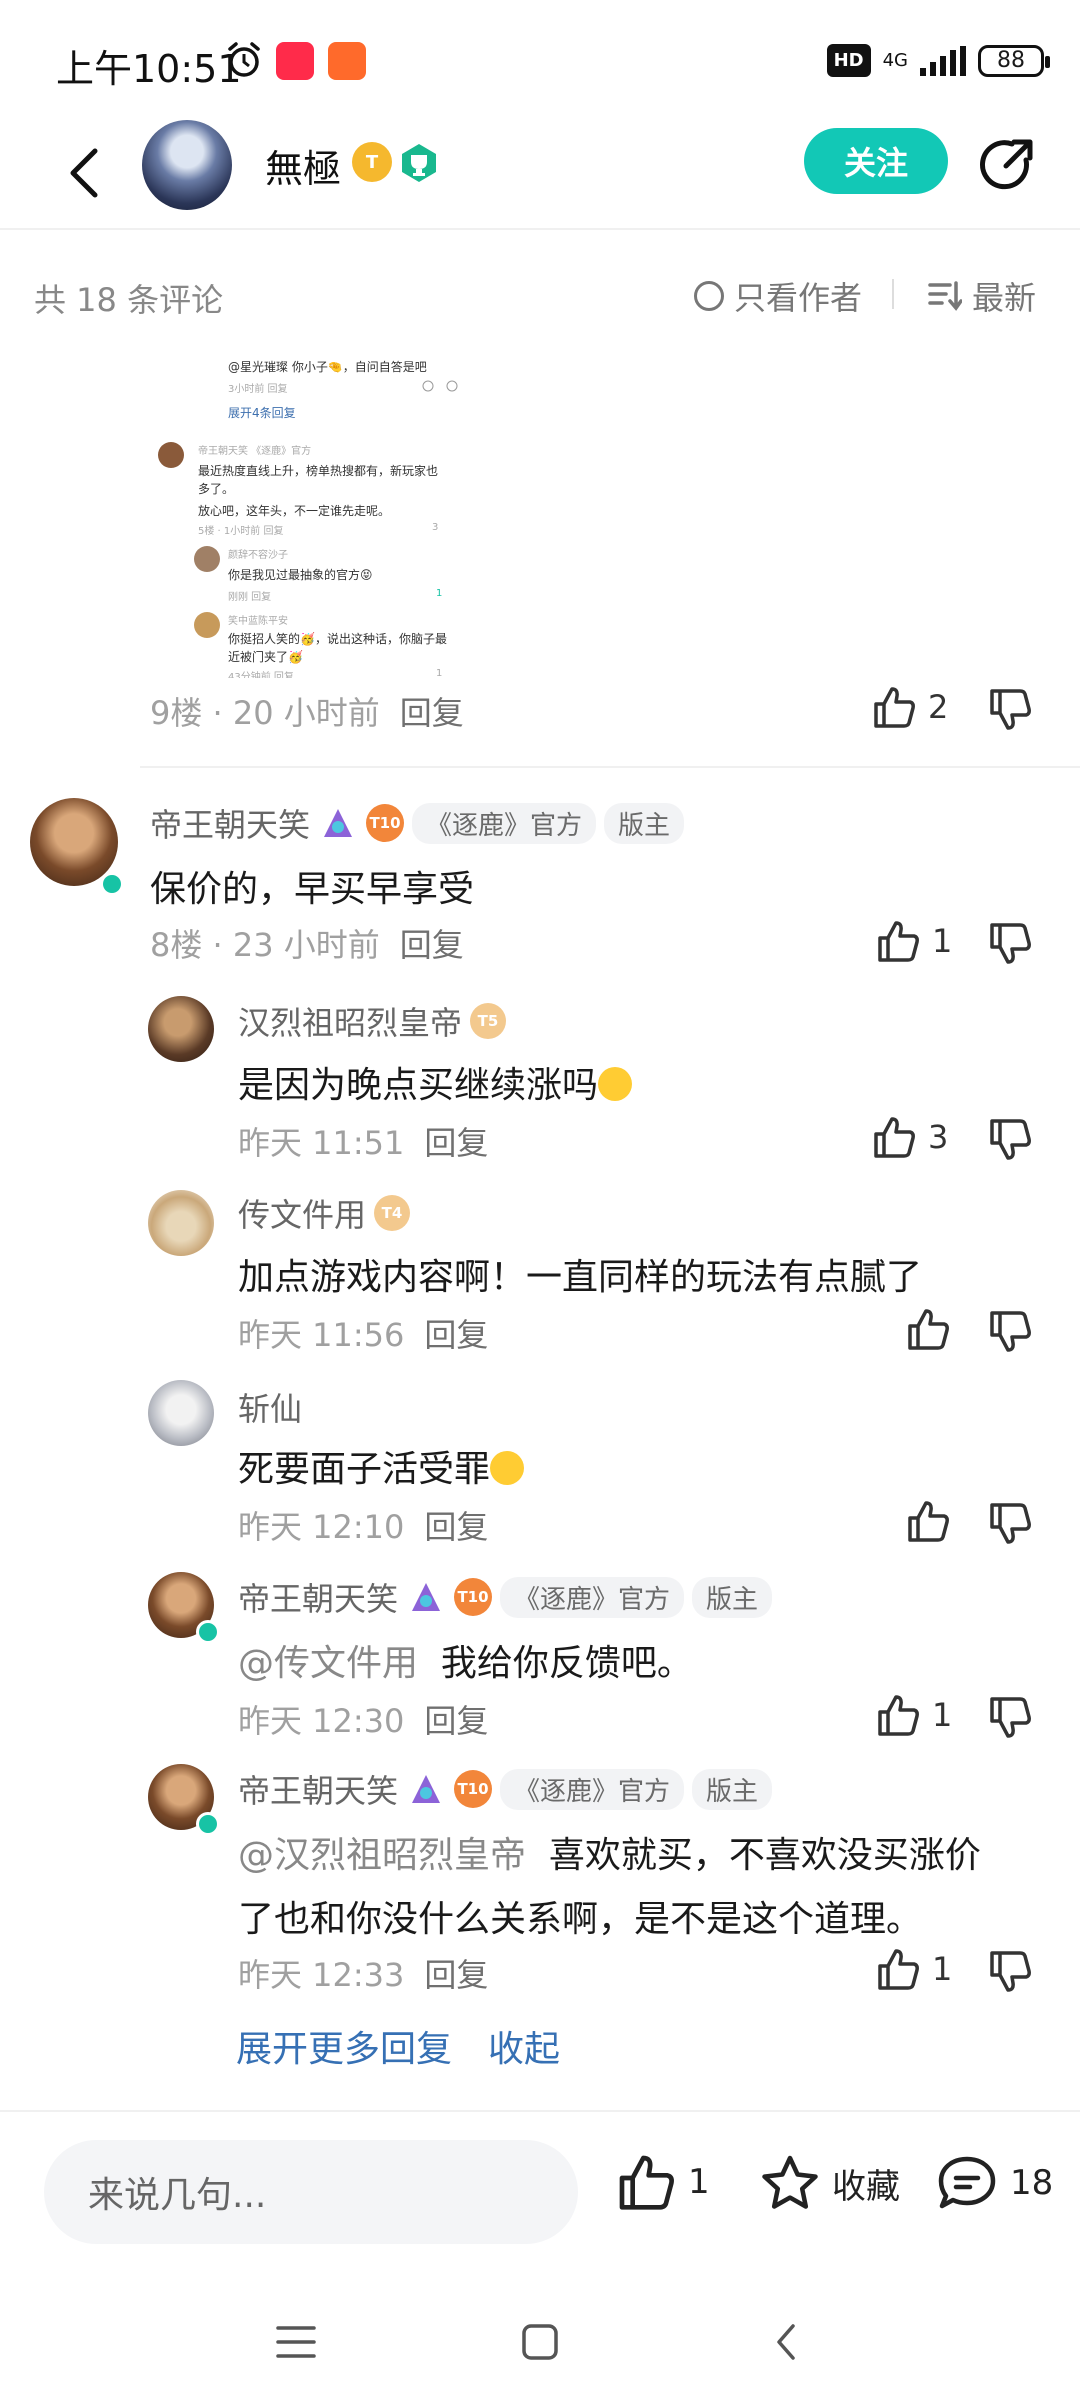 The width and height of the screenshot is (1080, 2400). Describe the element at coordinates (1011, 60) in the screenshot. I see `battery-level: 88` at that location.